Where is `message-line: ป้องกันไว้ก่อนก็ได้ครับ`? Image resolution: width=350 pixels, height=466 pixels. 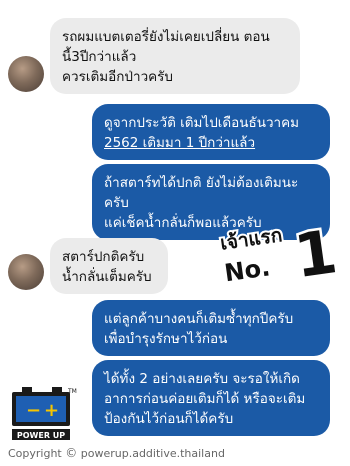
message-line: ป้องกันไว้ก่อนก็ได้ครับ is located at coordinates (169, 419).